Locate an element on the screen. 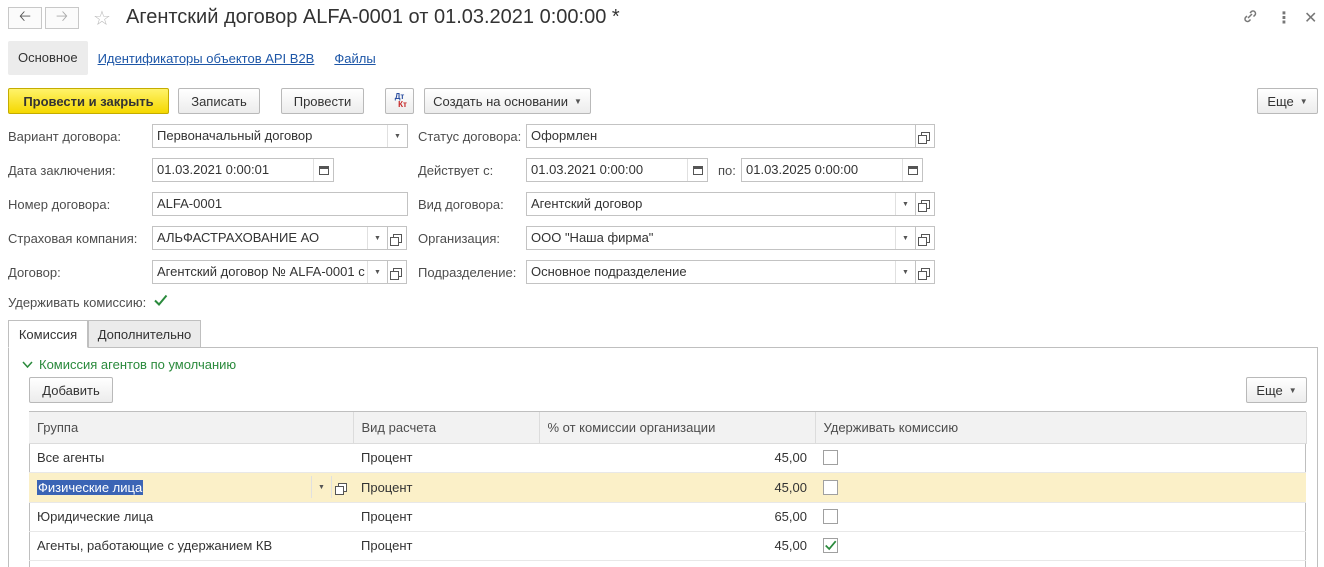  withhold-checkbox is located at coordinates (160, 300).